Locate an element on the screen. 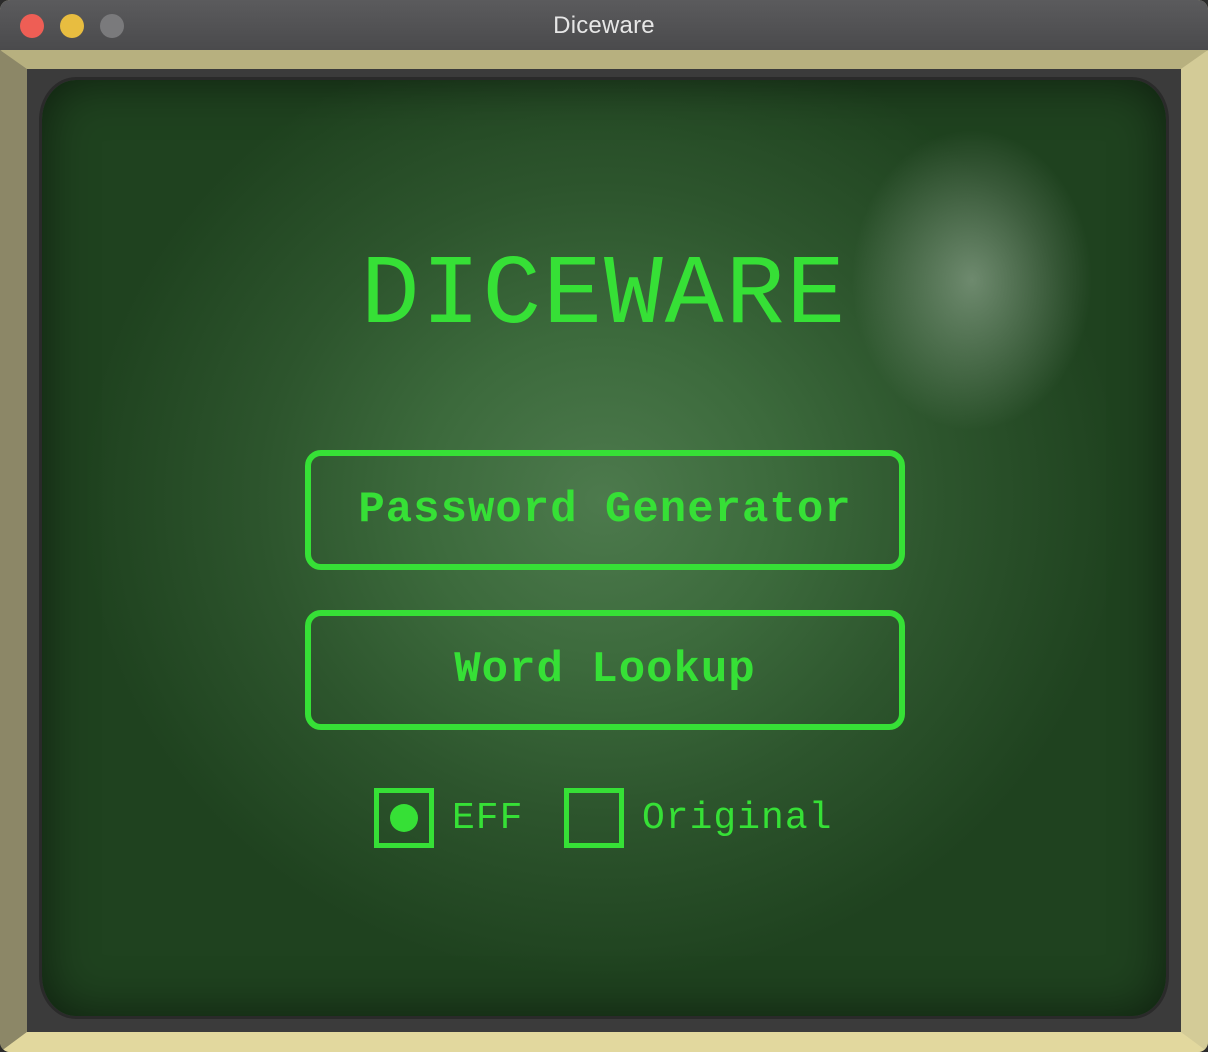 The image size is (1208, 1052). window-title: Diceware is located at coordinates (604, 25).